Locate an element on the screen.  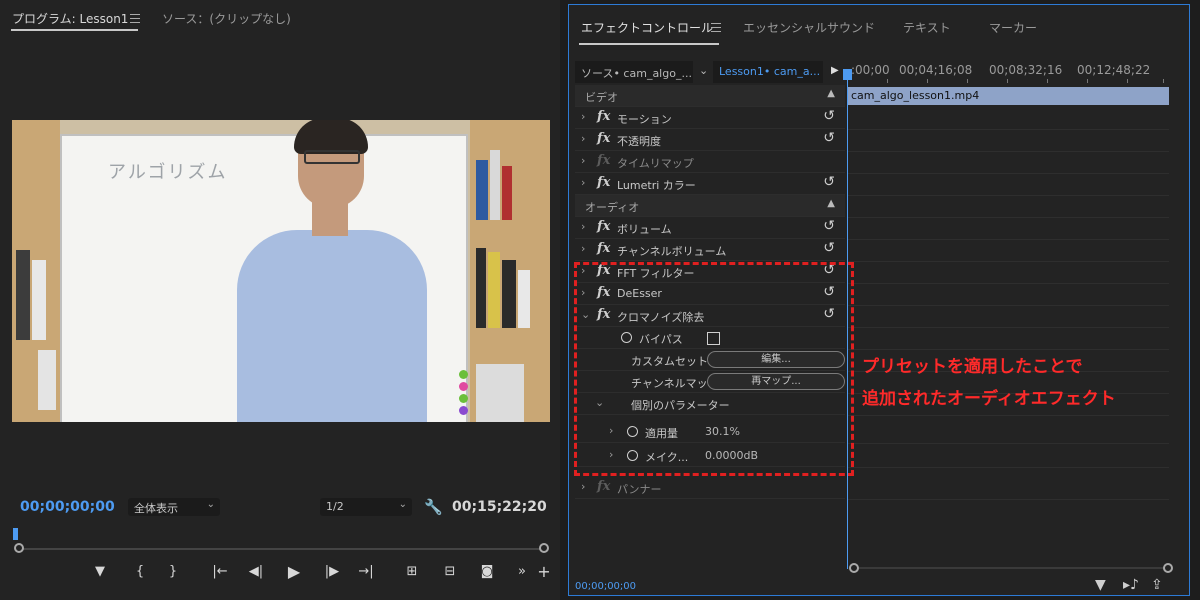
effect-row-time-remap: › fx タイムリマップ is located at coordinates (710, 162).